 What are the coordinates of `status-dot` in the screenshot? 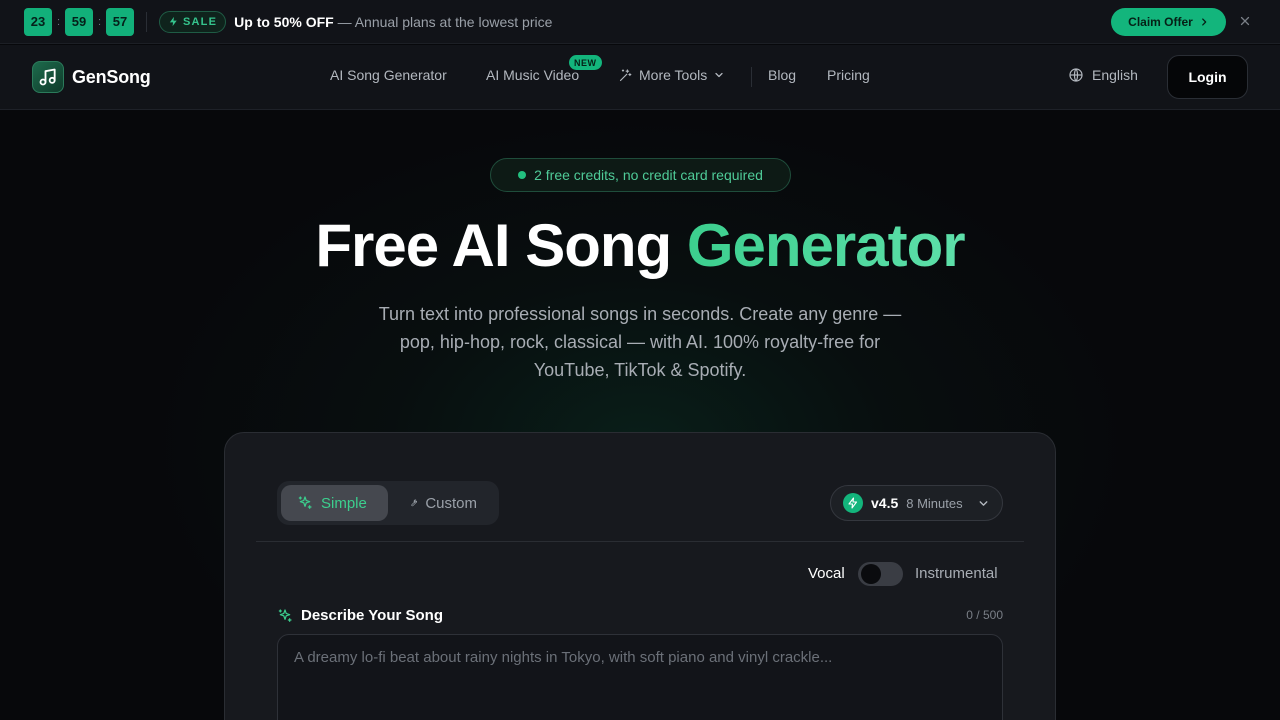 It's located at (522, 175).